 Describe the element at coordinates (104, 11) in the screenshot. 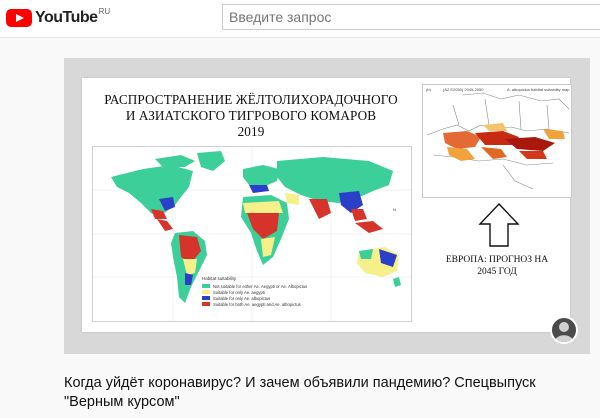

I see `logo-region: RU` at that location.